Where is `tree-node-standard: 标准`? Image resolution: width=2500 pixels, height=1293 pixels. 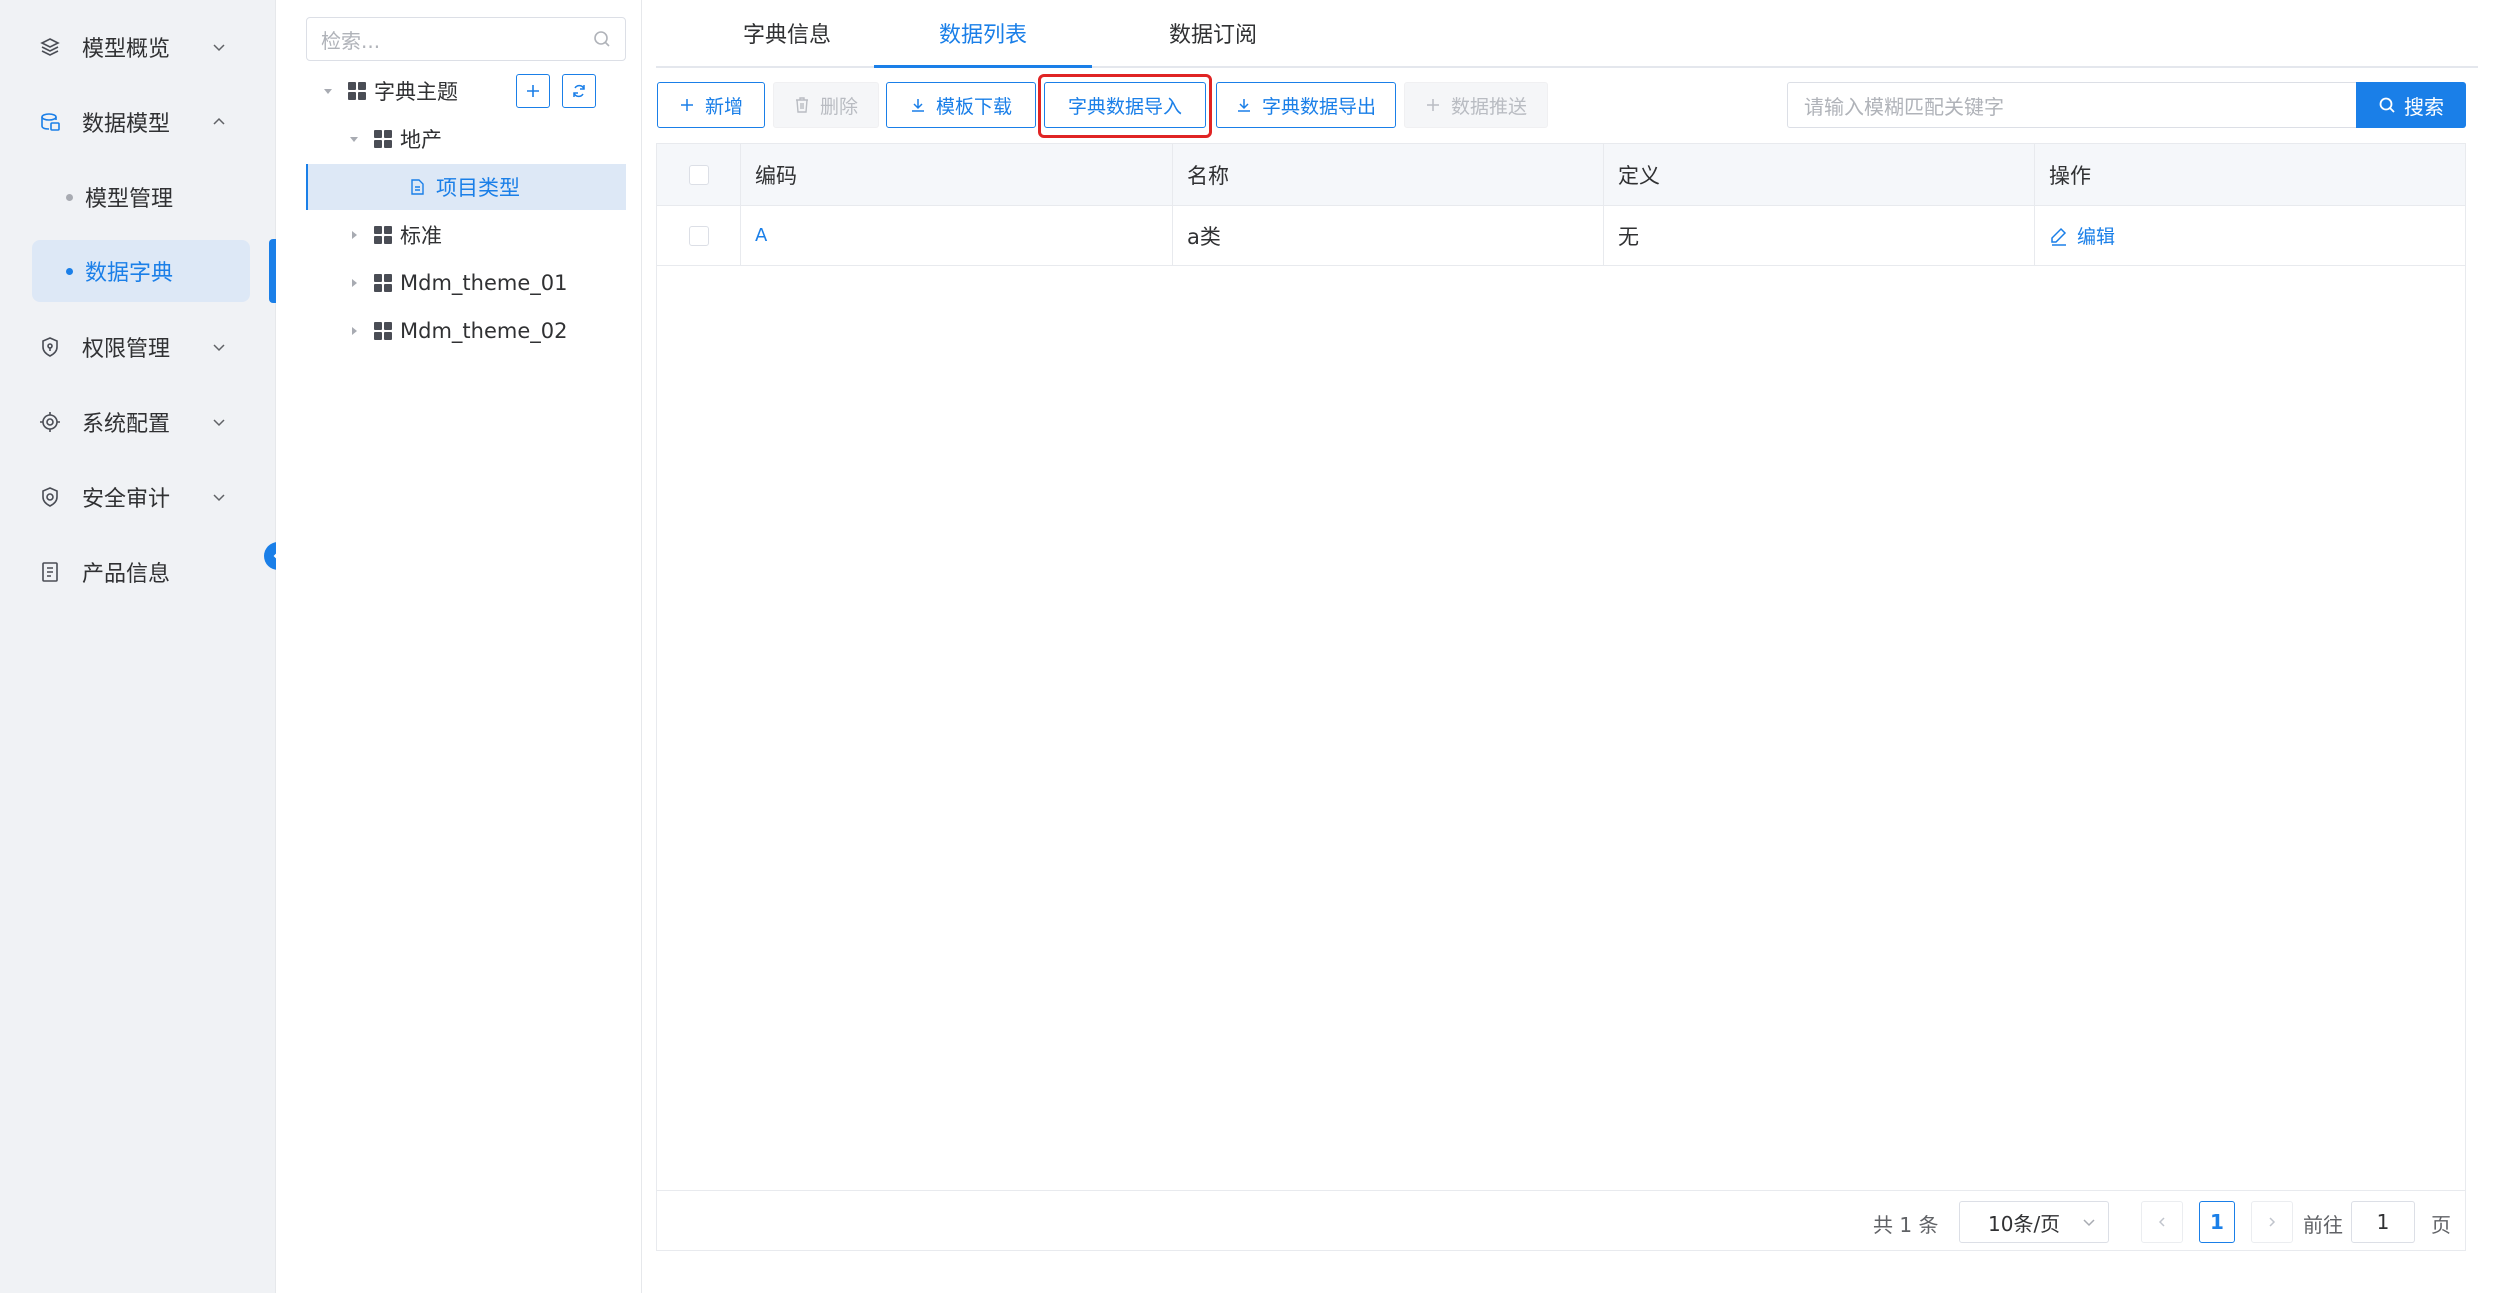 tree-node-standard: 标准 is located at coordinates (466, 235).